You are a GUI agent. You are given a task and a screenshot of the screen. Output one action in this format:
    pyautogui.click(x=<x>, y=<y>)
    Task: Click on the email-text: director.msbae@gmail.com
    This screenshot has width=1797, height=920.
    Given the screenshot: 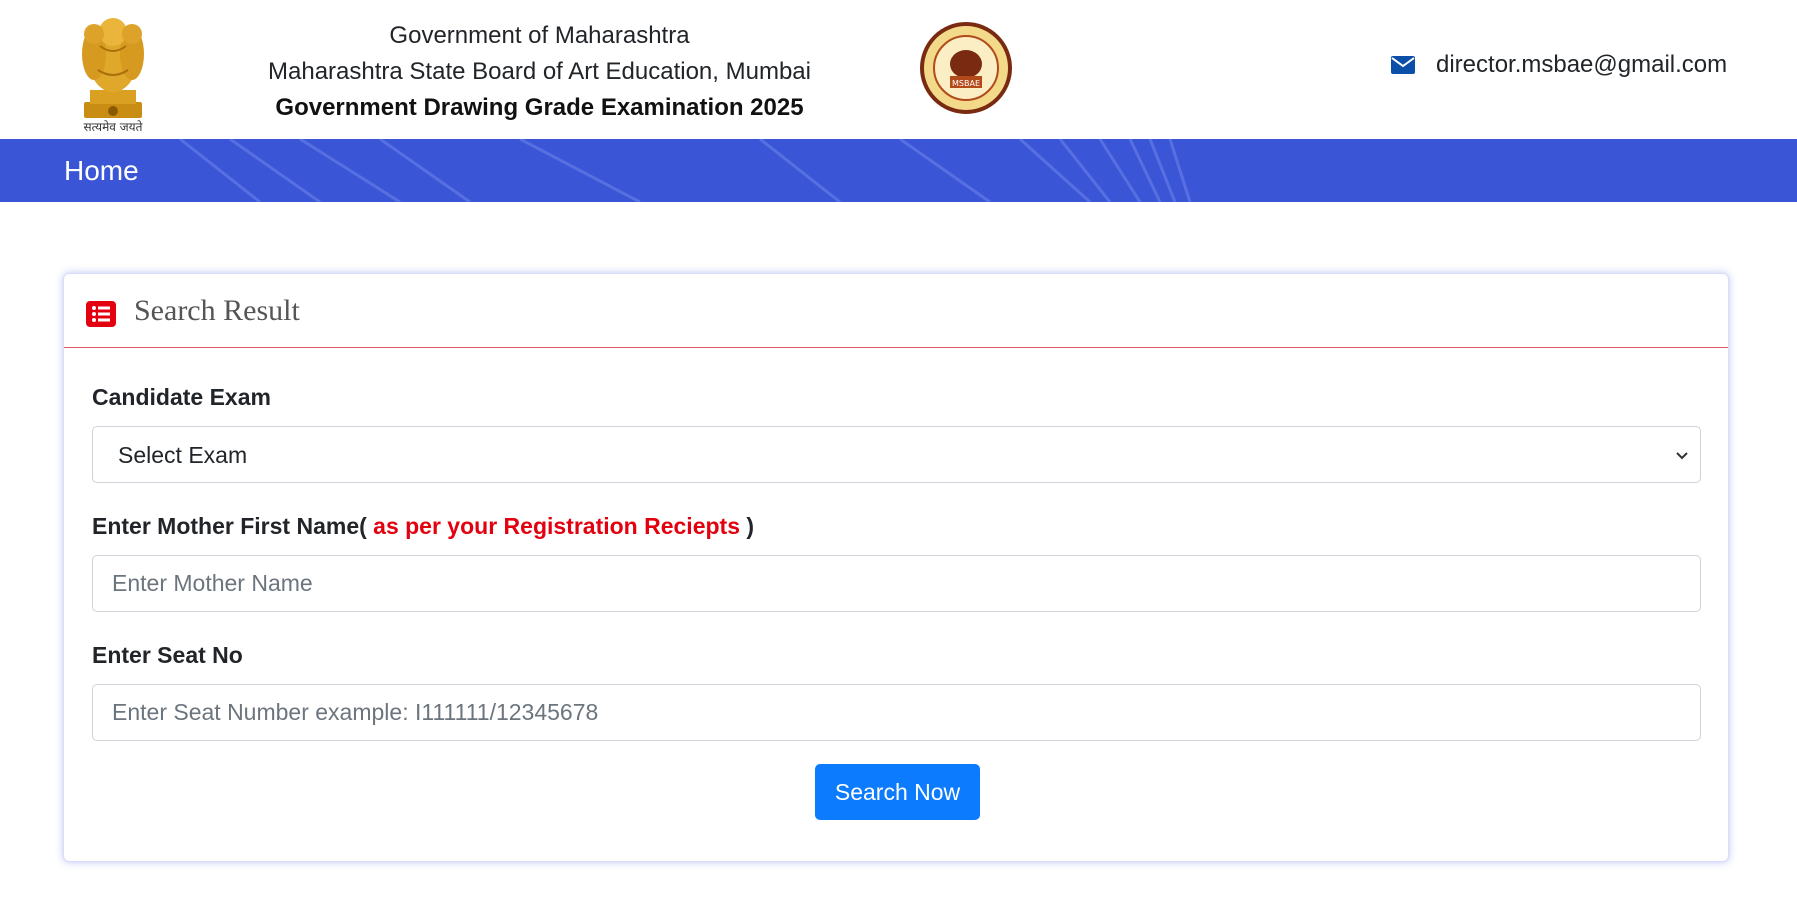 What is the action you would take?
    pyautogui.click(x=1581, y=65)
    